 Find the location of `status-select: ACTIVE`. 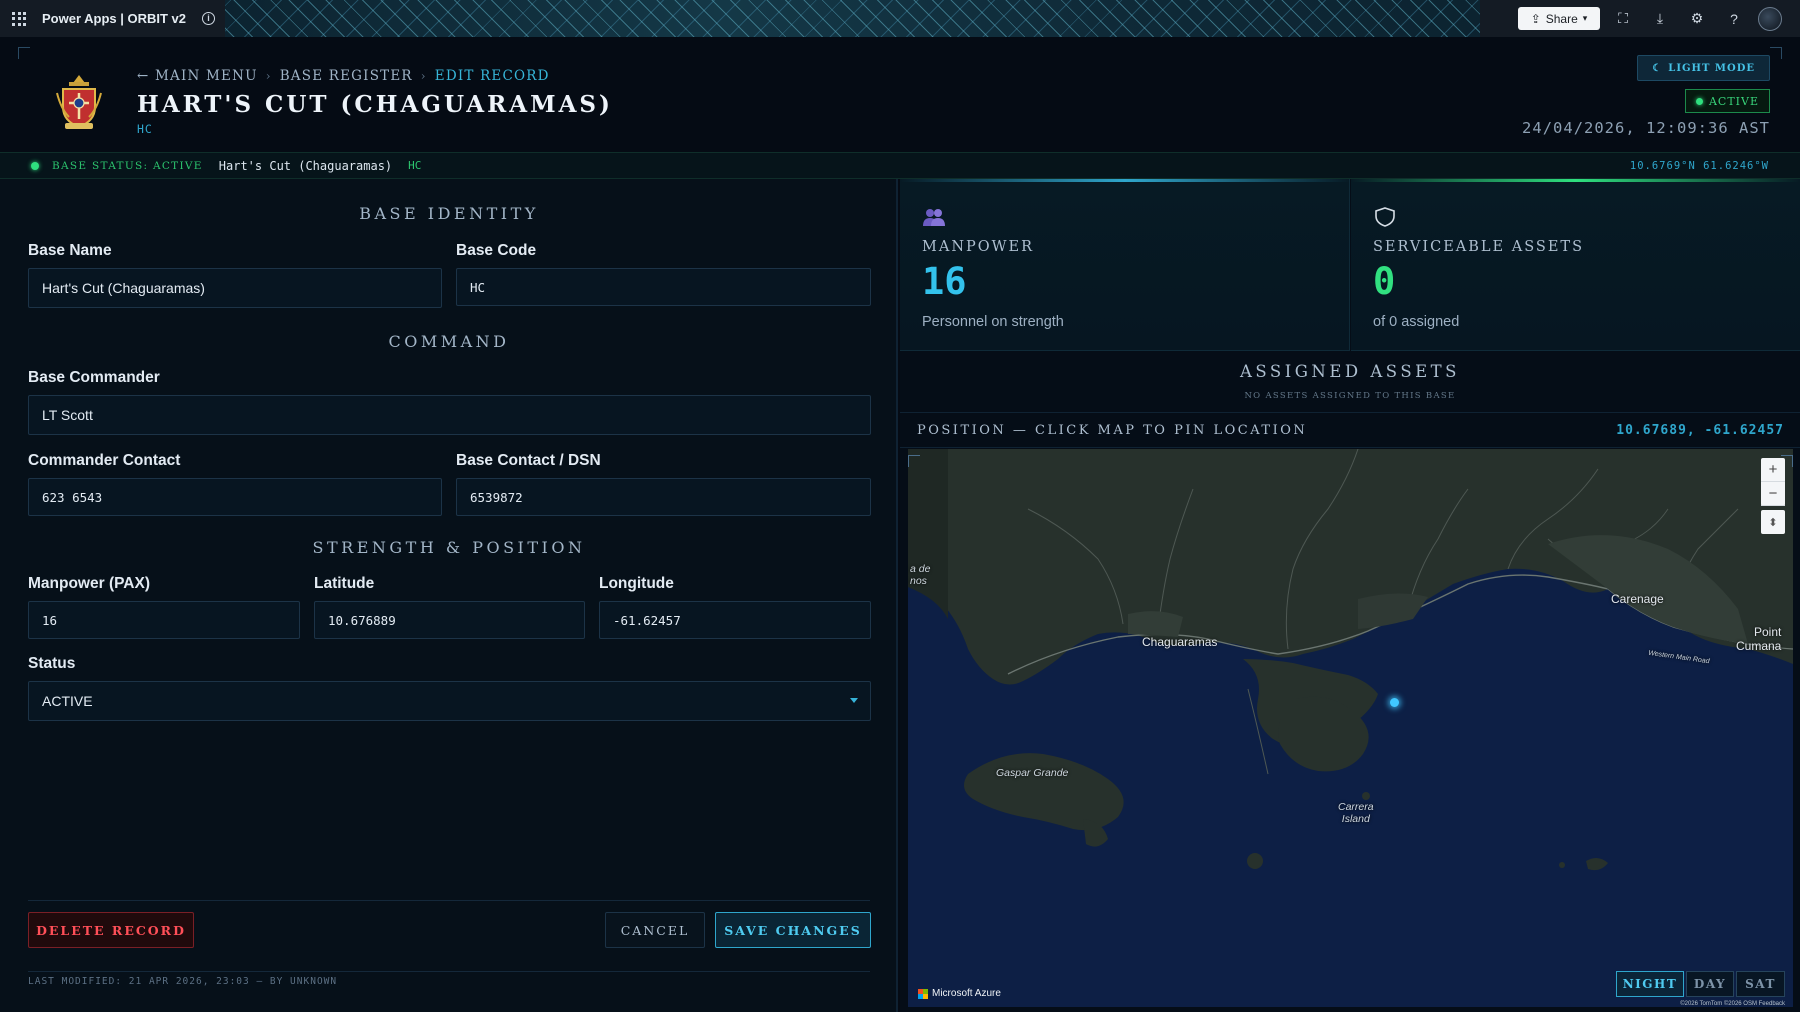

status-select: ACTIVE is located at coordinates (449, 701).